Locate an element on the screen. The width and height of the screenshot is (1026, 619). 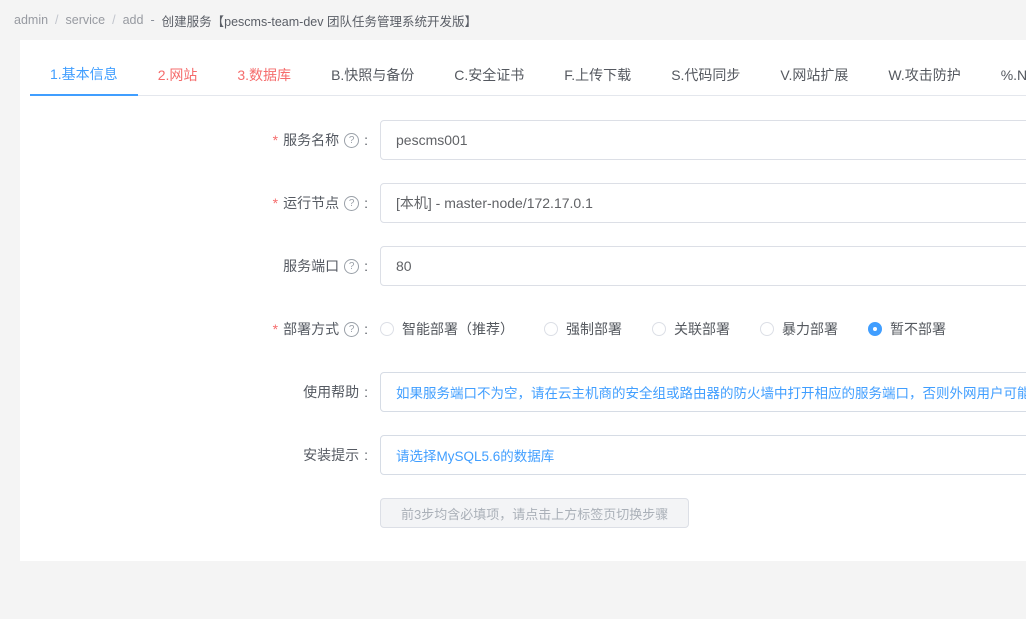
install-tip-text: 请选择MySQL5.6的数据库 is located at coordinates (703, 455).